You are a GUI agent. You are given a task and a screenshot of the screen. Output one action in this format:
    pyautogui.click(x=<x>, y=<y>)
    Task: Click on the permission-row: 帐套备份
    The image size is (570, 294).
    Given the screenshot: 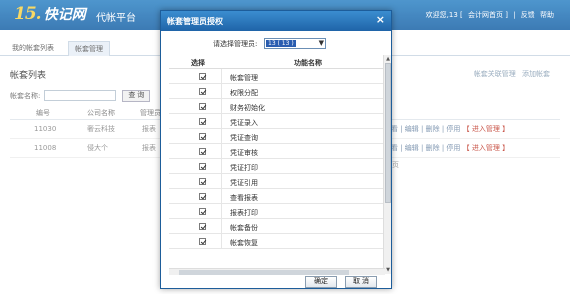 What is the action you would take?
    pyautogui.click(x=278, y=226)
    